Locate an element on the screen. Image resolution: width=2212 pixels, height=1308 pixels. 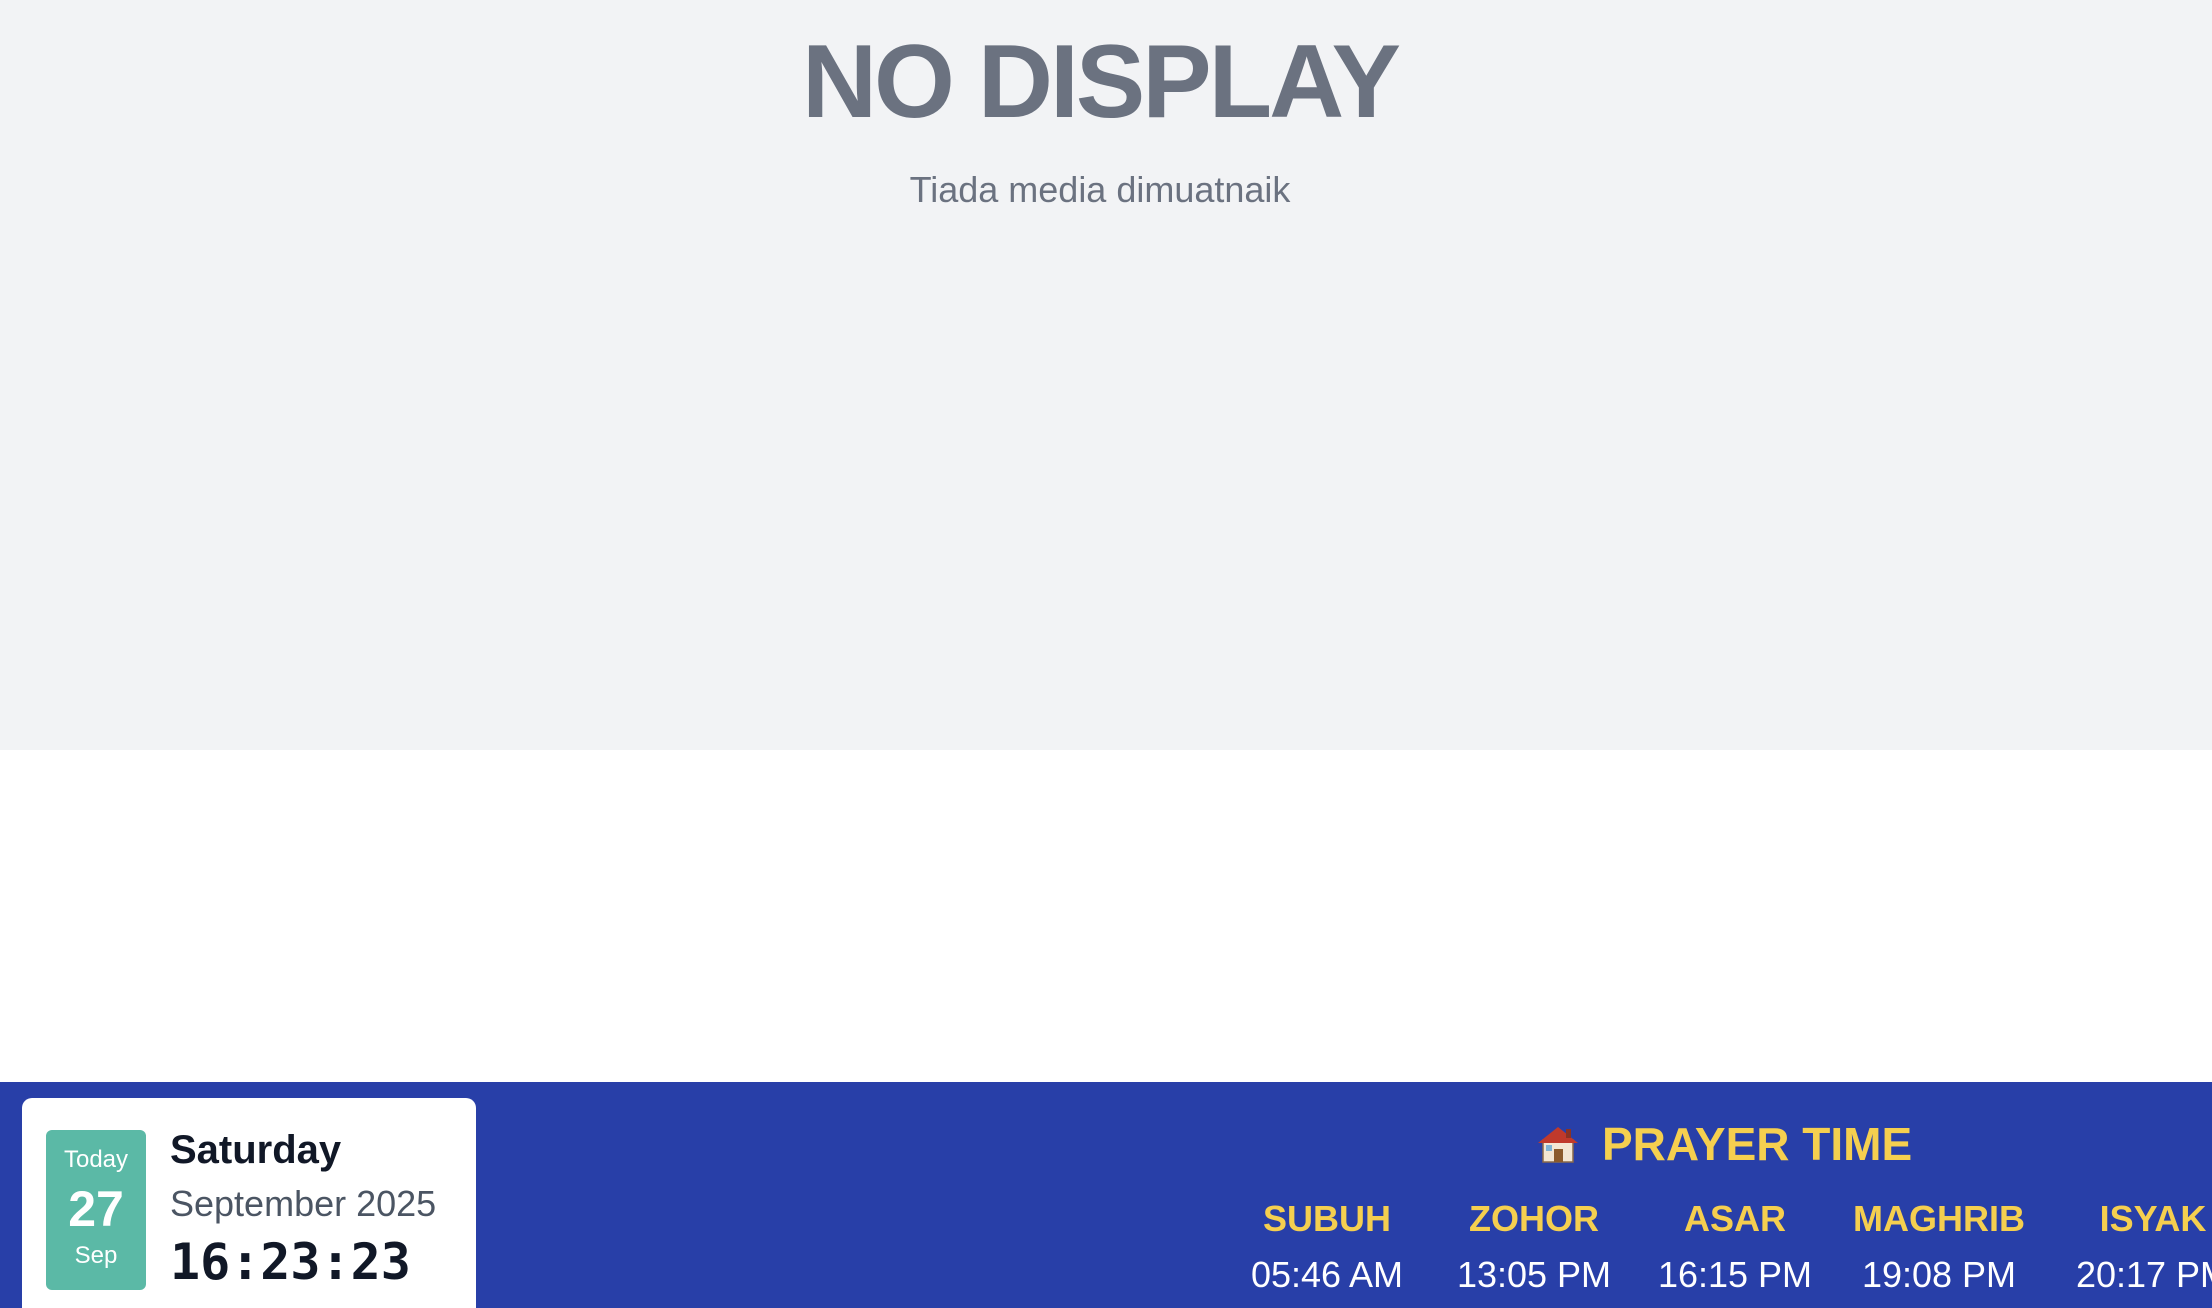
house-icon is located at coordinates (1558, 1141).